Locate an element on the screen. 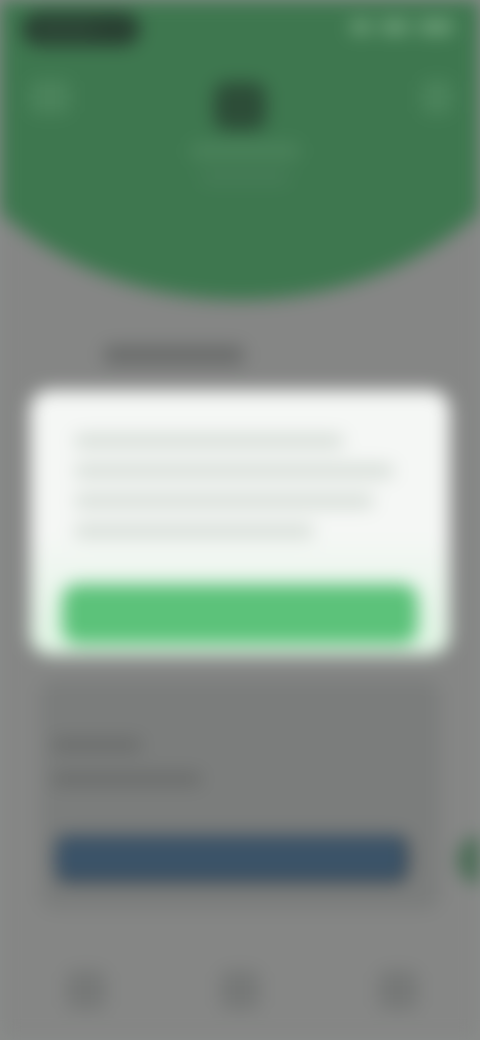 This screenshot has width=480, height=1040. confirm-button is located at coordinates (240, 614).